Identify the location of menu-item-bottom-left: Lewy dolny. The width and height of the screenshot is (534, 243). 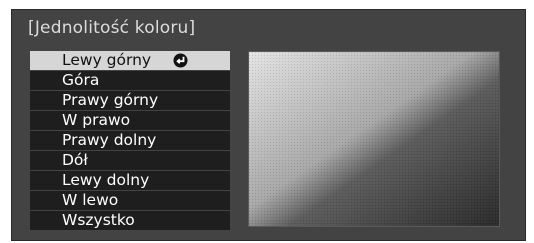
(130, 180).